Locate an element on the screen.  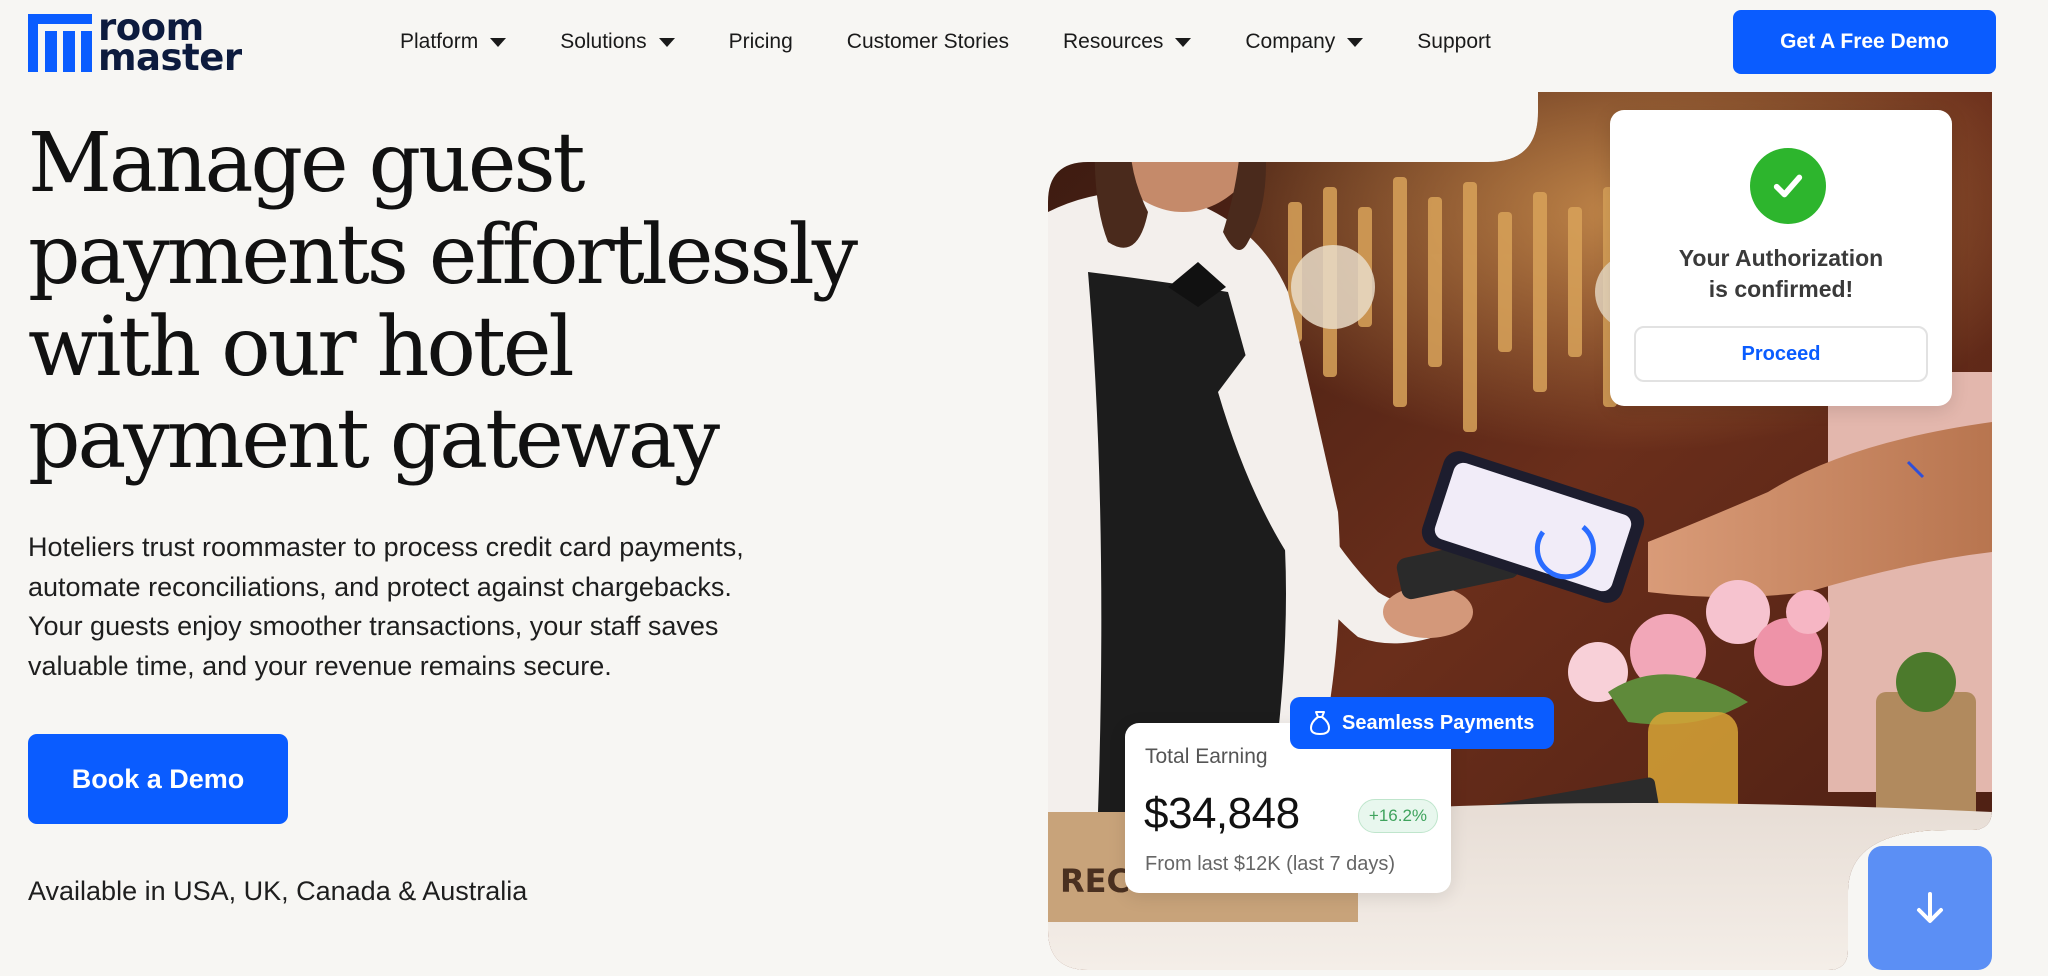
seamless-payments-badge: Seamless Payments is located at coordinates (1422, 723).